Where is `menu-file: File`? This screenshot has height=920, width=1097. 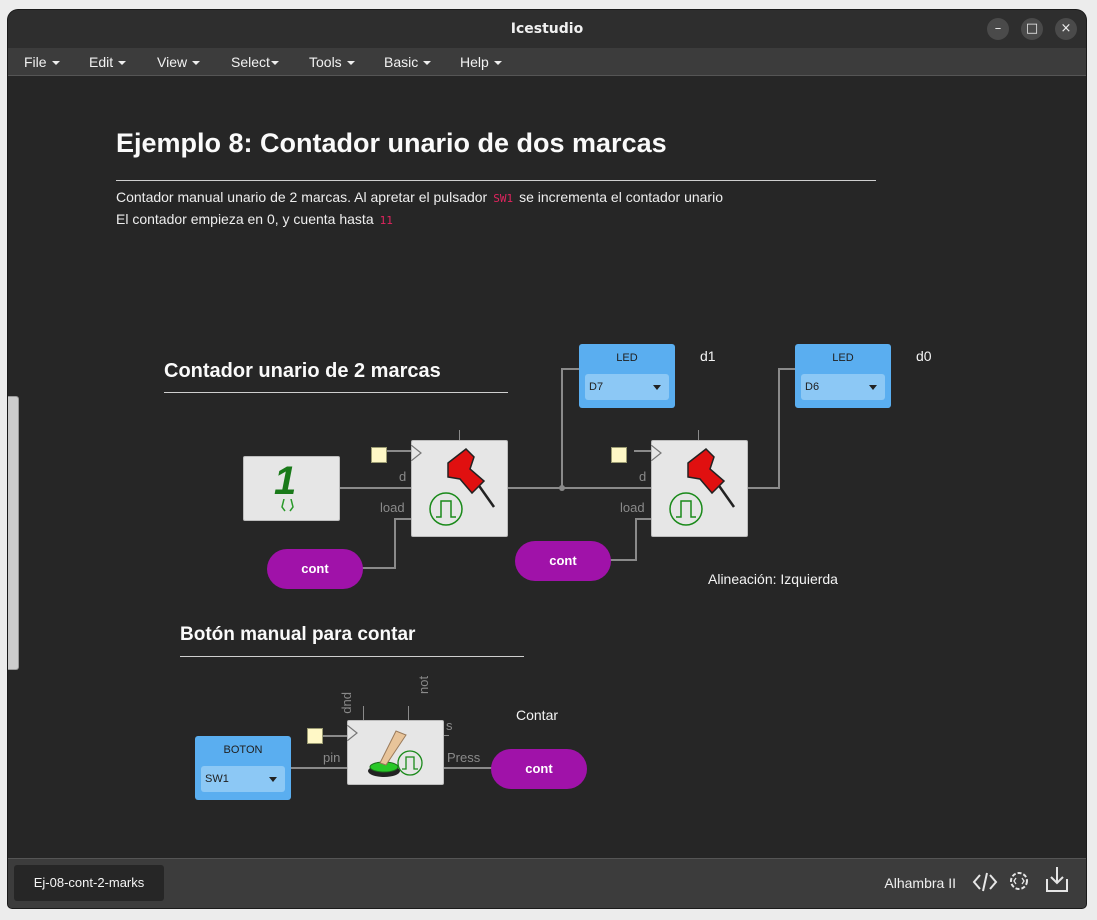
menu-file: File is located at coordinates (42, 62).